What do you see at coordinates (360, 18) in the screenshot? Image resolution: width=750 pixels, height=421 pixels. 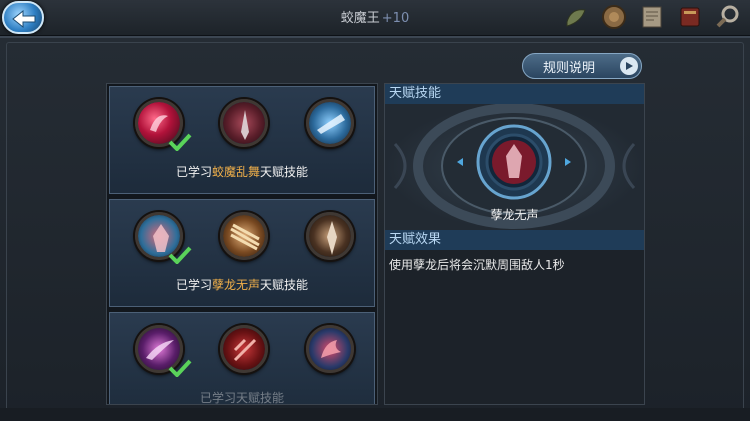 I see `hero-name: 蛟魔王` at bounding box center [360, 18].